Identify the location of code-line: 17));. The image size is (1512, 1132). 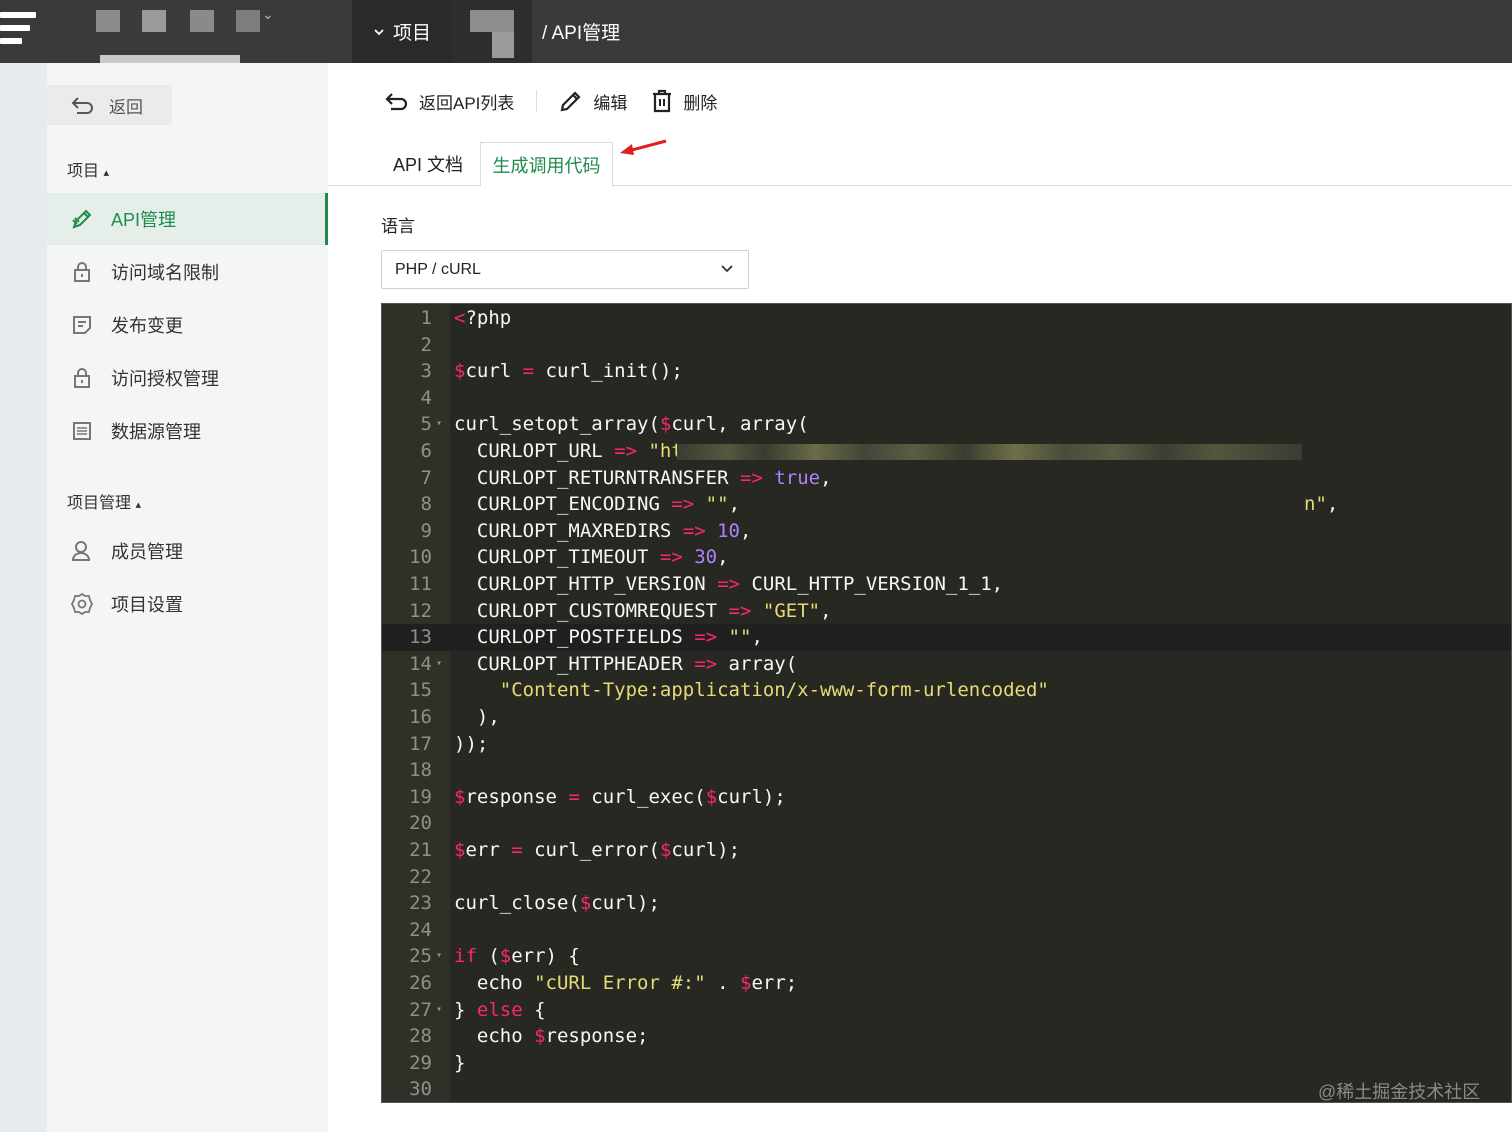
(449, 743).